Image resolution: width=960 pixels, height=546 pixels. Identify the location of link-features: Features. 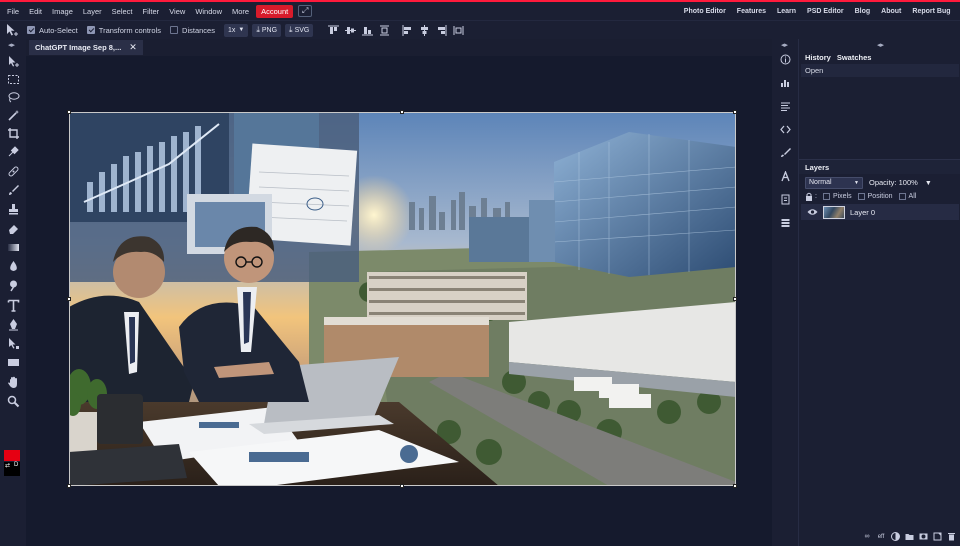
(751, 11).